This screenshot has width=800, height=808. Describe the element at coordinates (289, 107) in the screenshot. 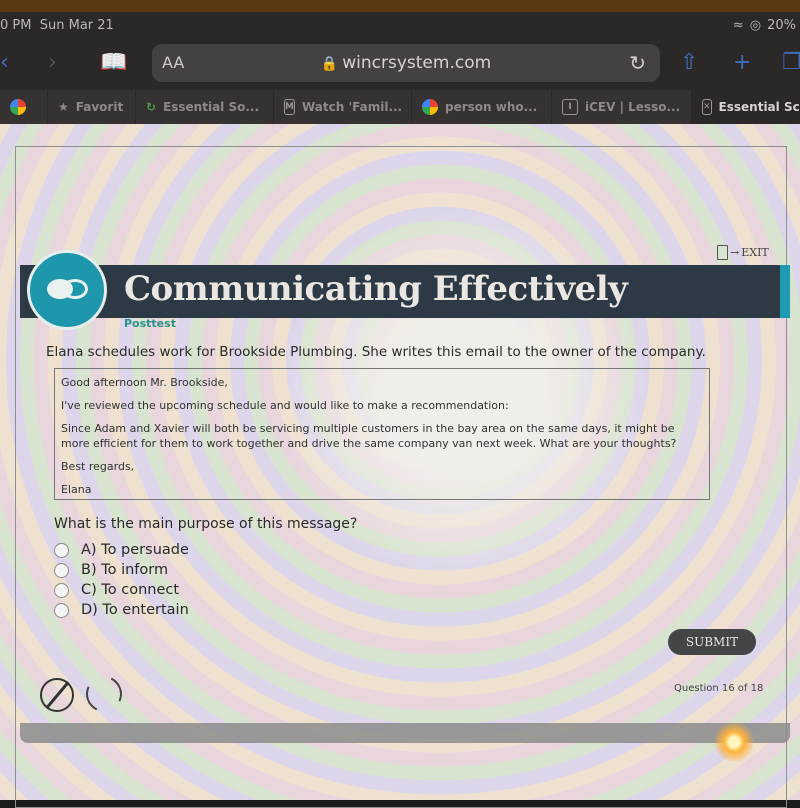

I see `m-icon: M` at that location.